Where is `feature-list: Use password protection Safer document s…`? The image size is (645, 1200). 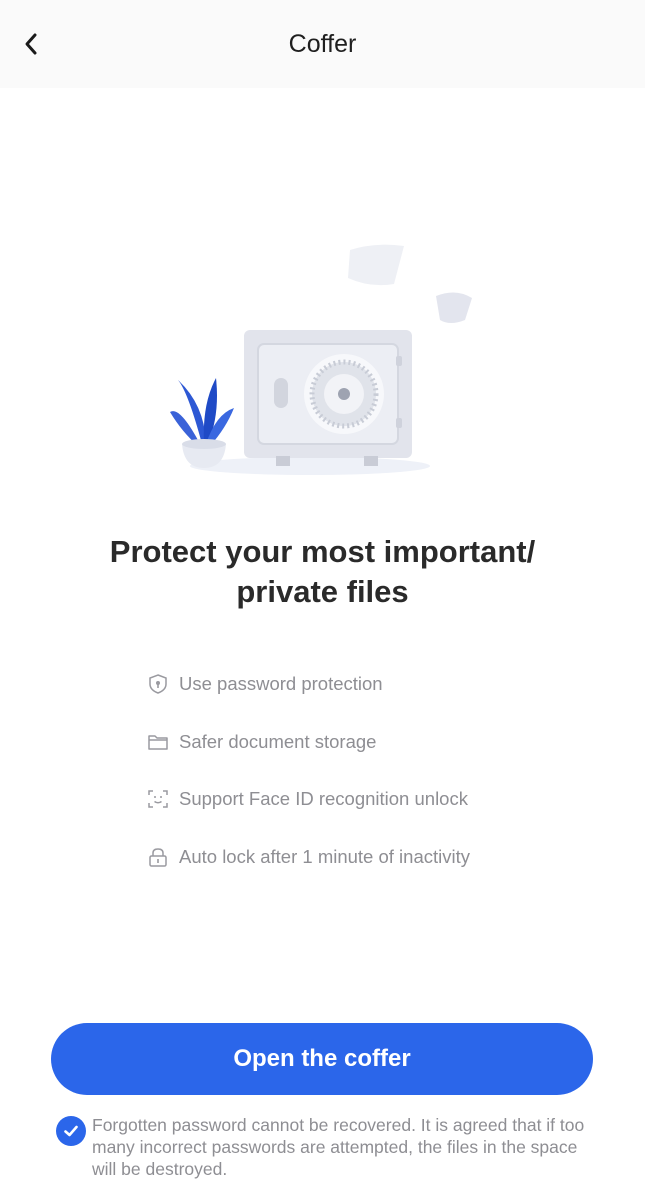 feature-list: Use password protection Safer document s… is located at coordinates (376, 779).